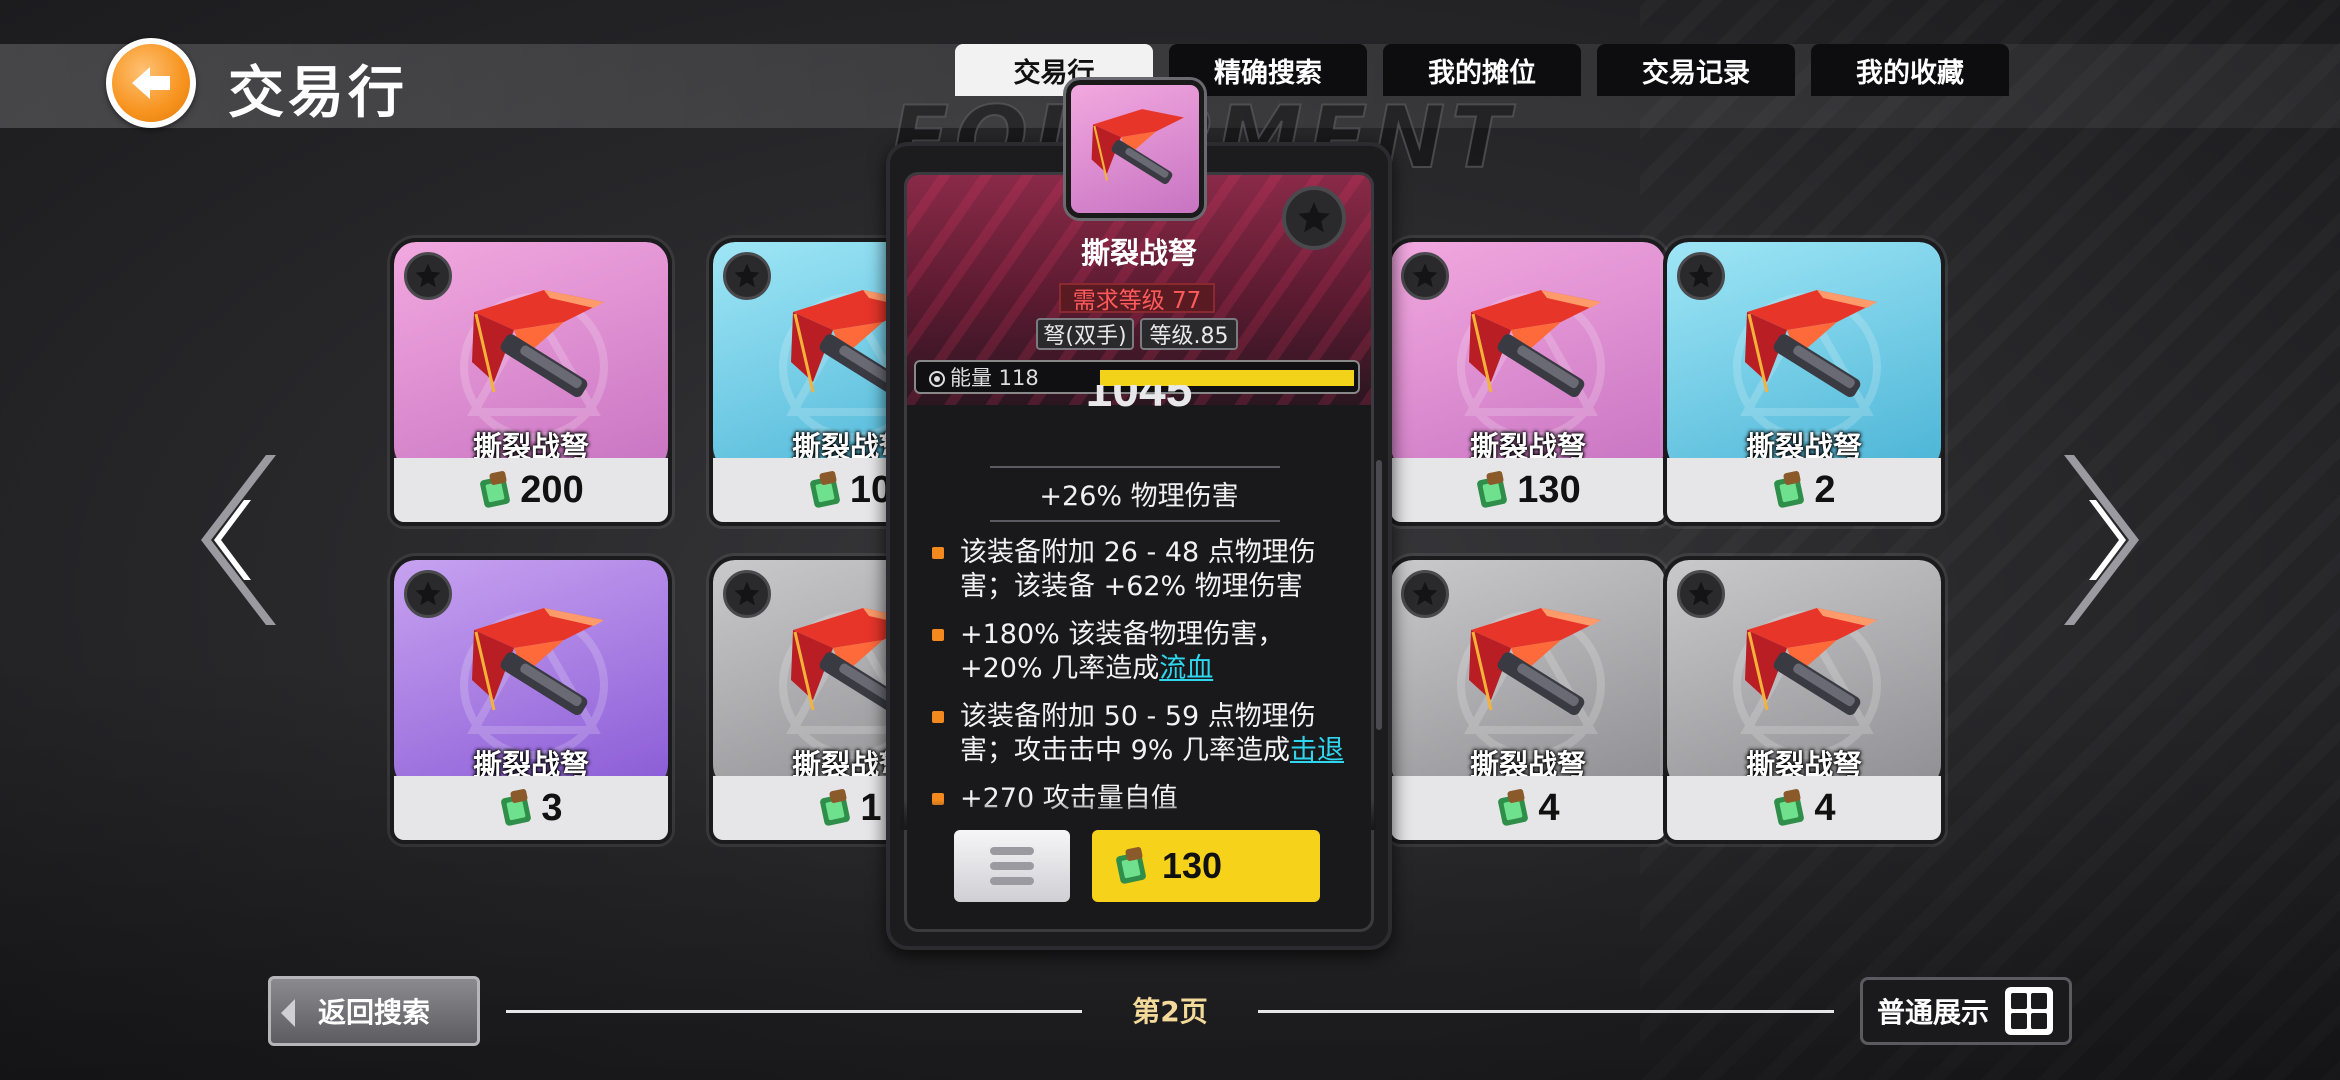 The image size is (2340, 1080). What do you see at coordinates (1139, 401) in the screenshot?
I see `power-number: 1045` at bounding box center [1139, 401].